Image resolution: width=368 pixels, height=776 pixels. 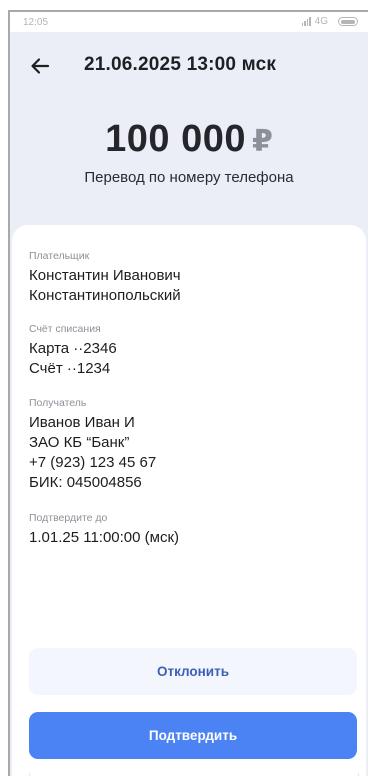 I want to click on debit-account-label: Счёт списания, so click(x=65, y=329).